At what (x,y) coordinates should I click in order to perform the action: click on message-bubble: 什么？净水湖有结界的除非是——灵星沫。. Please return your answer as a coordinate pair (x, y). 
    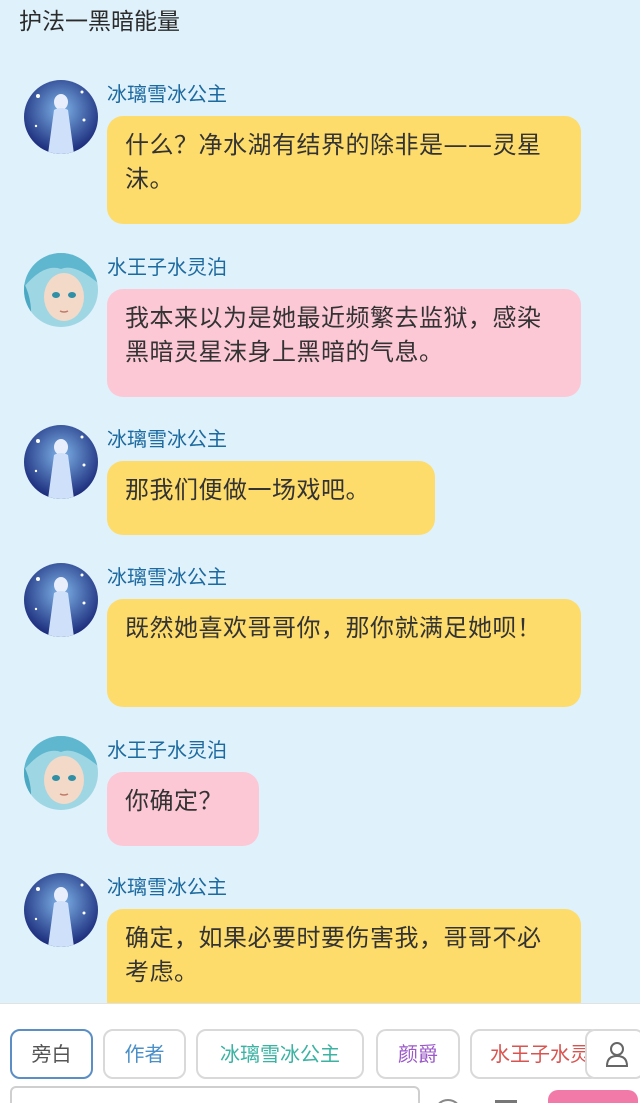
    Looking at the image, I should click on (344, 170).